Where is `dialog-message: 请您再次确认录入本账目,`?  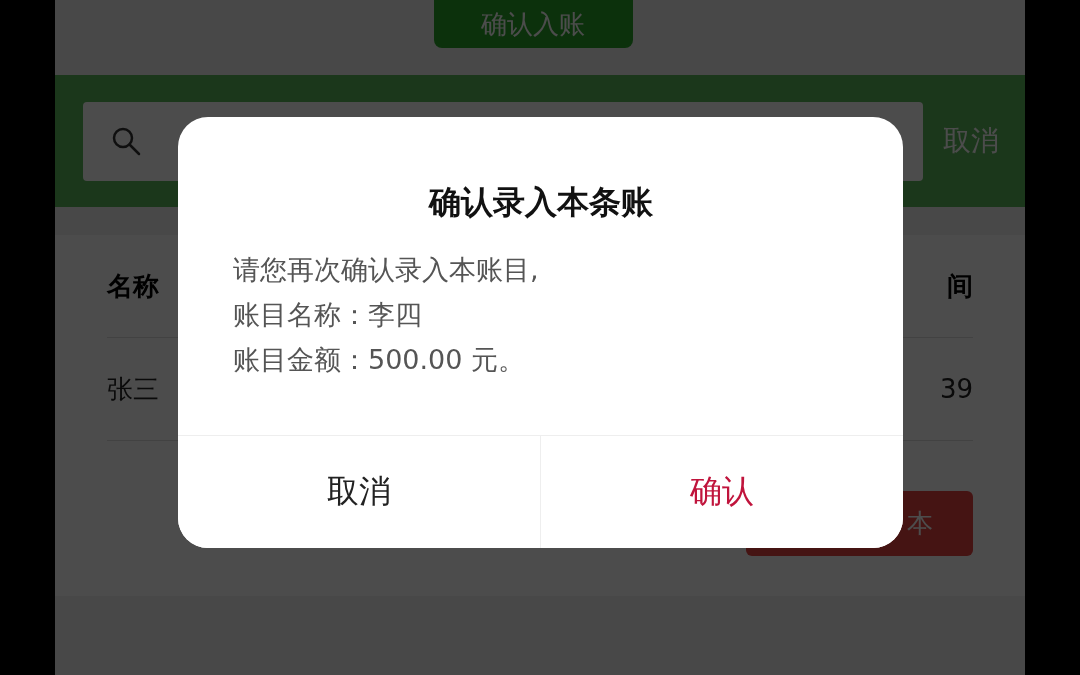
dialog-message: 请您再次确认录入本账目, is located at coordinates (386, 270).